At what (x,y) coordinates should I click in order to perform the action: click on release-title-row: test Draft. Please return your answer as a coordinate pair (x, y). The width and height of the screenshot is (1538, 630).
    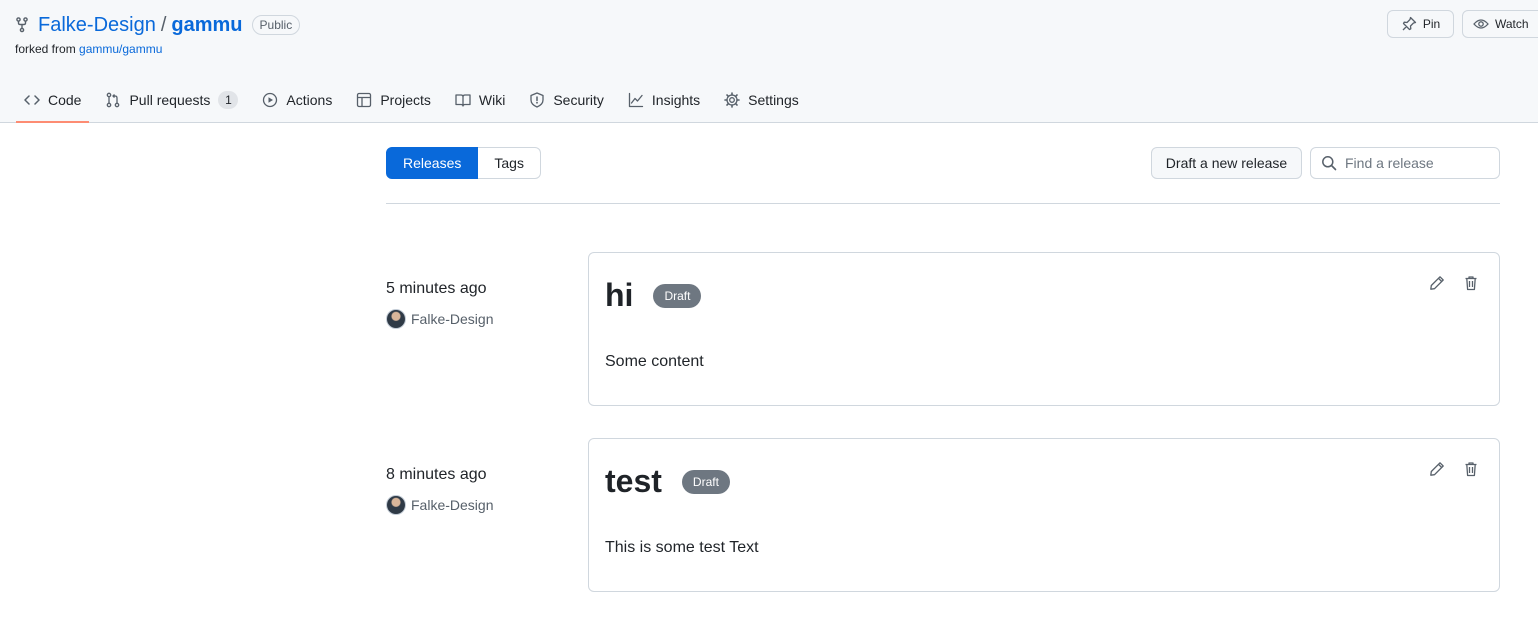
    Looking at the image, I should click on (667, 481).